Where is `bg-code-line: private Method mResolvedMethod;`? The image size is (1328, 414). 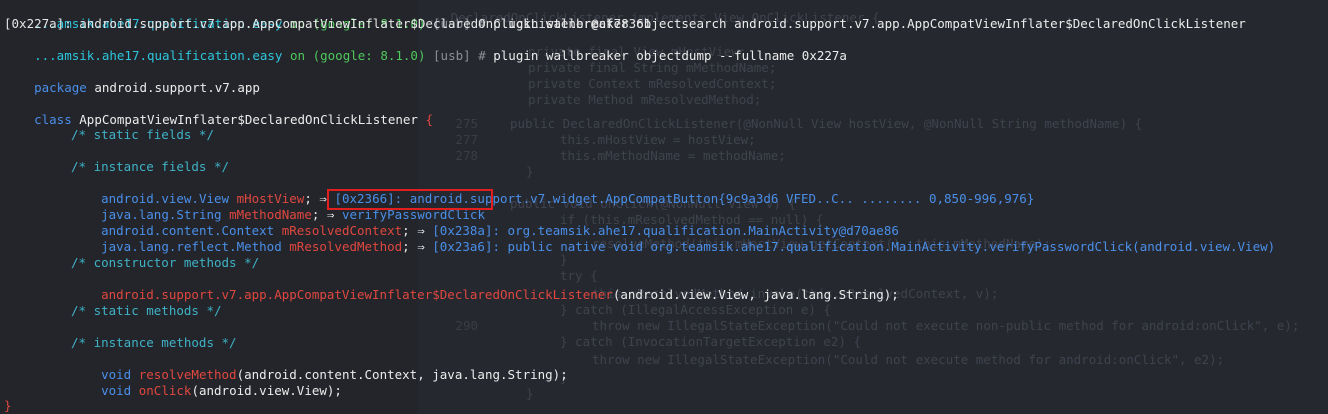 bg-code-line: private Method mResolvedMethod; is located at coordinates (645, 99).